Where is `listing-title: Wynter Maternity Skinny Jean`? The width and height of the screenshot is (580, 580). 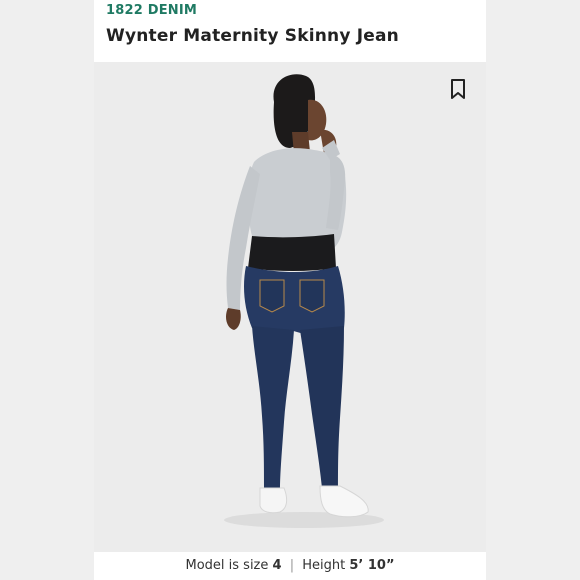 listing-title: Wynter Maternity Skinny Jean is located at coordinates (252, 36).